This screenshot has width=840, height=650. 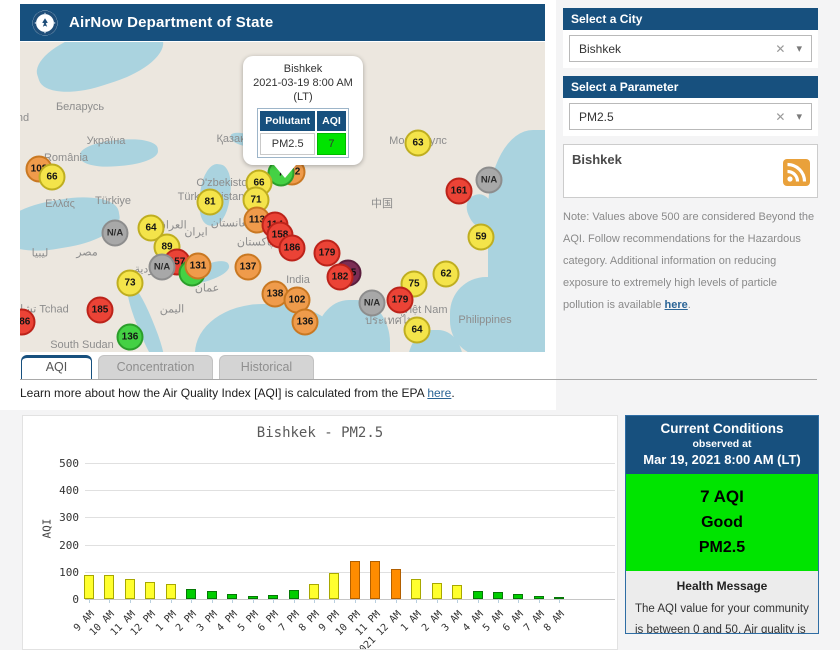 What do you see at coordinates (56, 367) in the screenshot?
I see `tab-aqi: AQI` at bounding box center [56, 367].